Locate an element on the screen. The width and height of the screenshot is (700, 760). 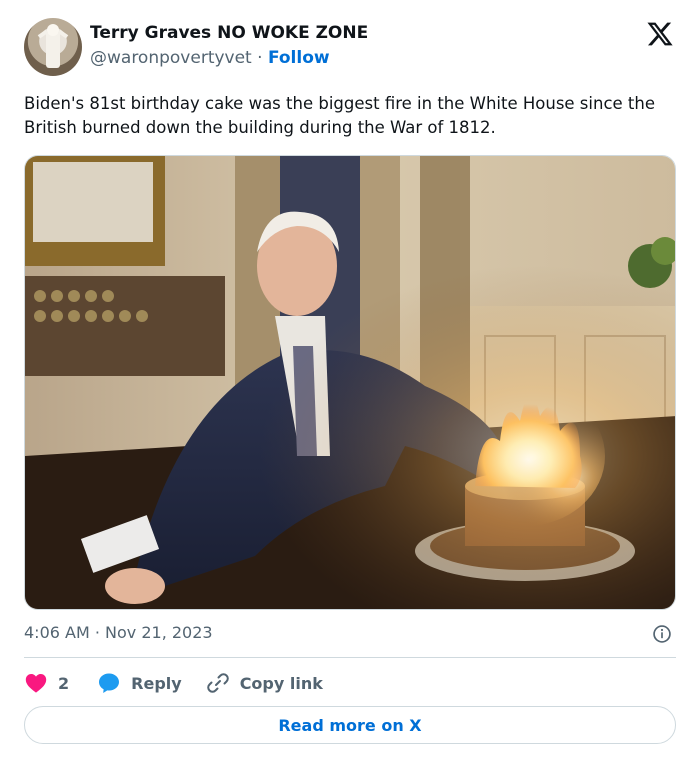
info-icon is located at coordinates (662, 634).